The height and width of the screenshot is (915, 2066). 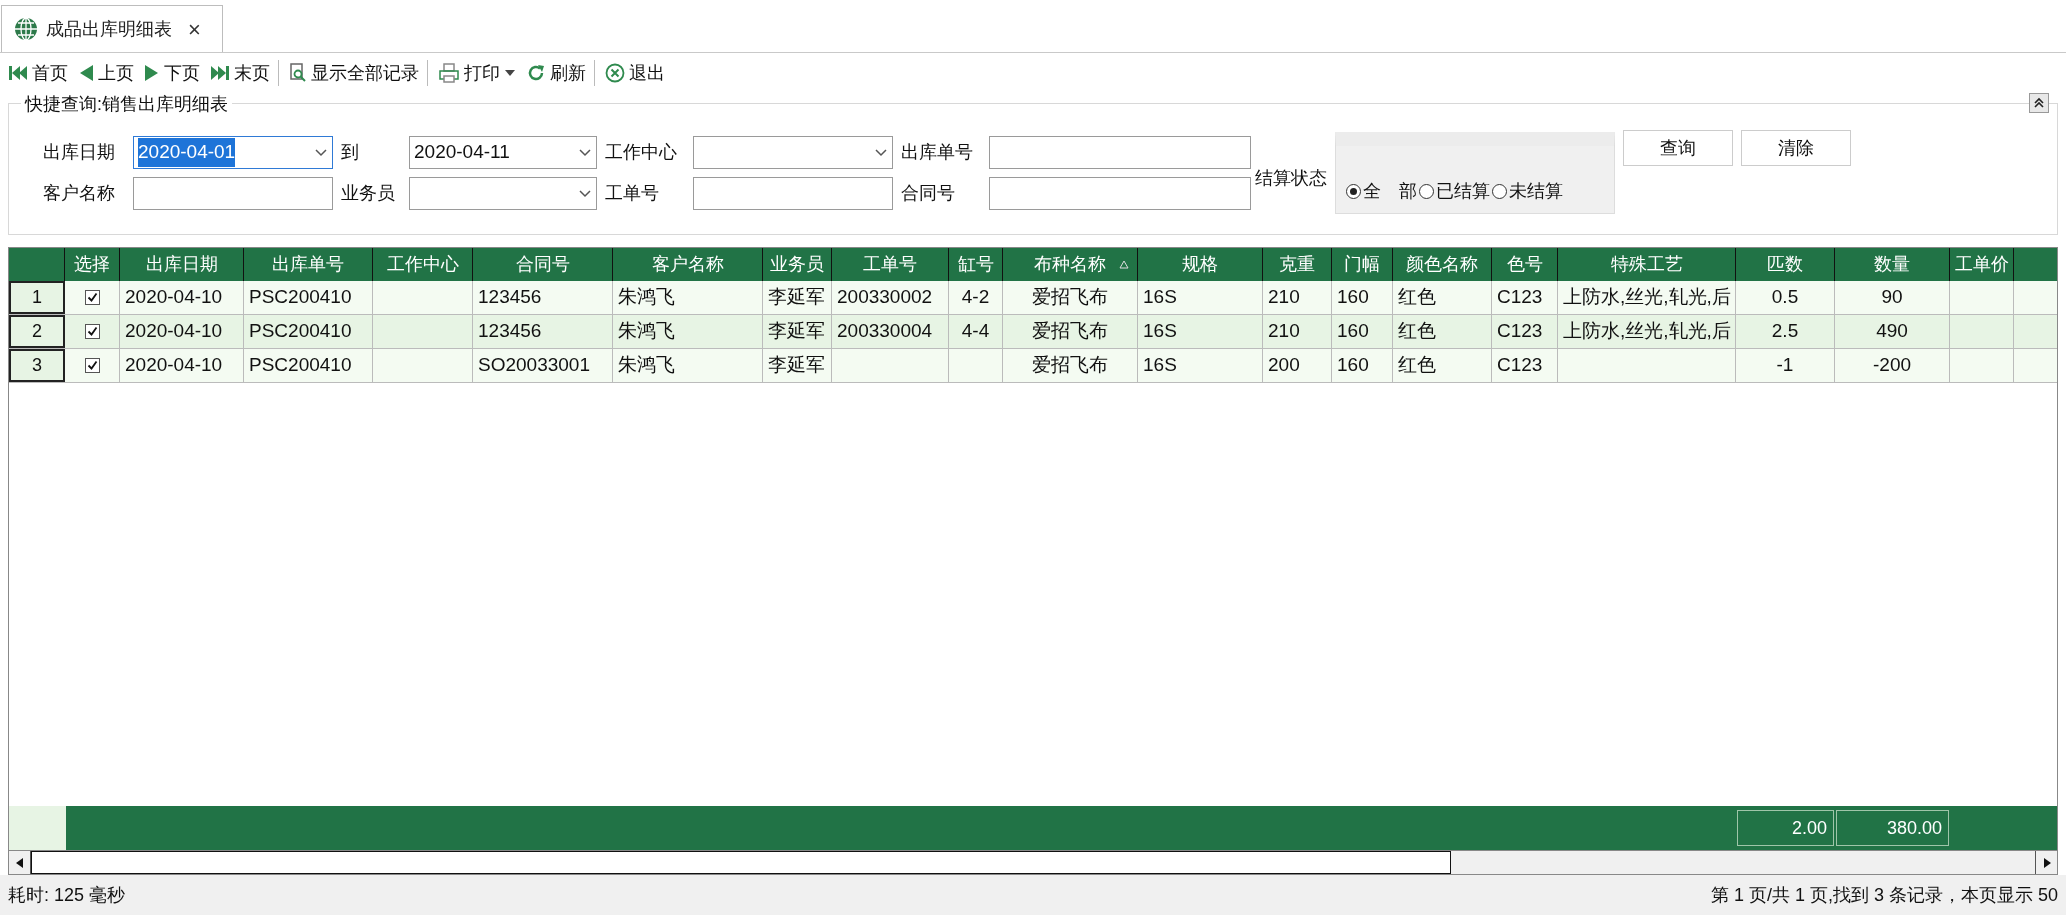 I want to click on refresh-icon, so click(x=536, y=73).